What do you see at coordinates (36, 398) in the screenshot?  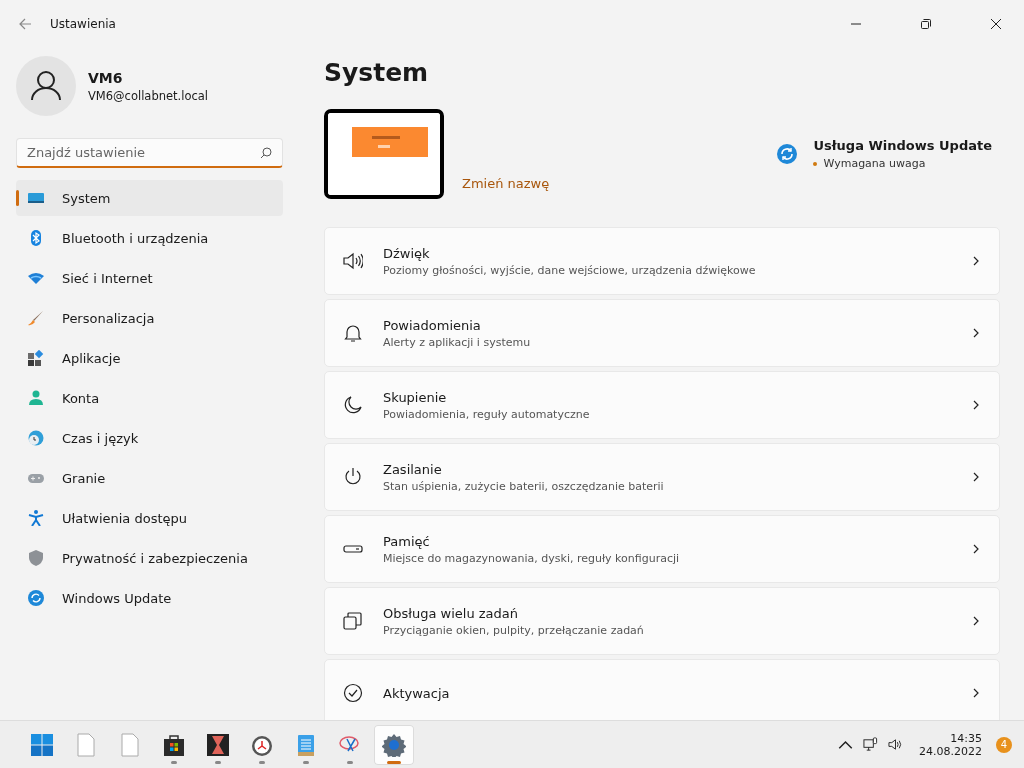 I see `person-icon` at bounding box center [36, 398].